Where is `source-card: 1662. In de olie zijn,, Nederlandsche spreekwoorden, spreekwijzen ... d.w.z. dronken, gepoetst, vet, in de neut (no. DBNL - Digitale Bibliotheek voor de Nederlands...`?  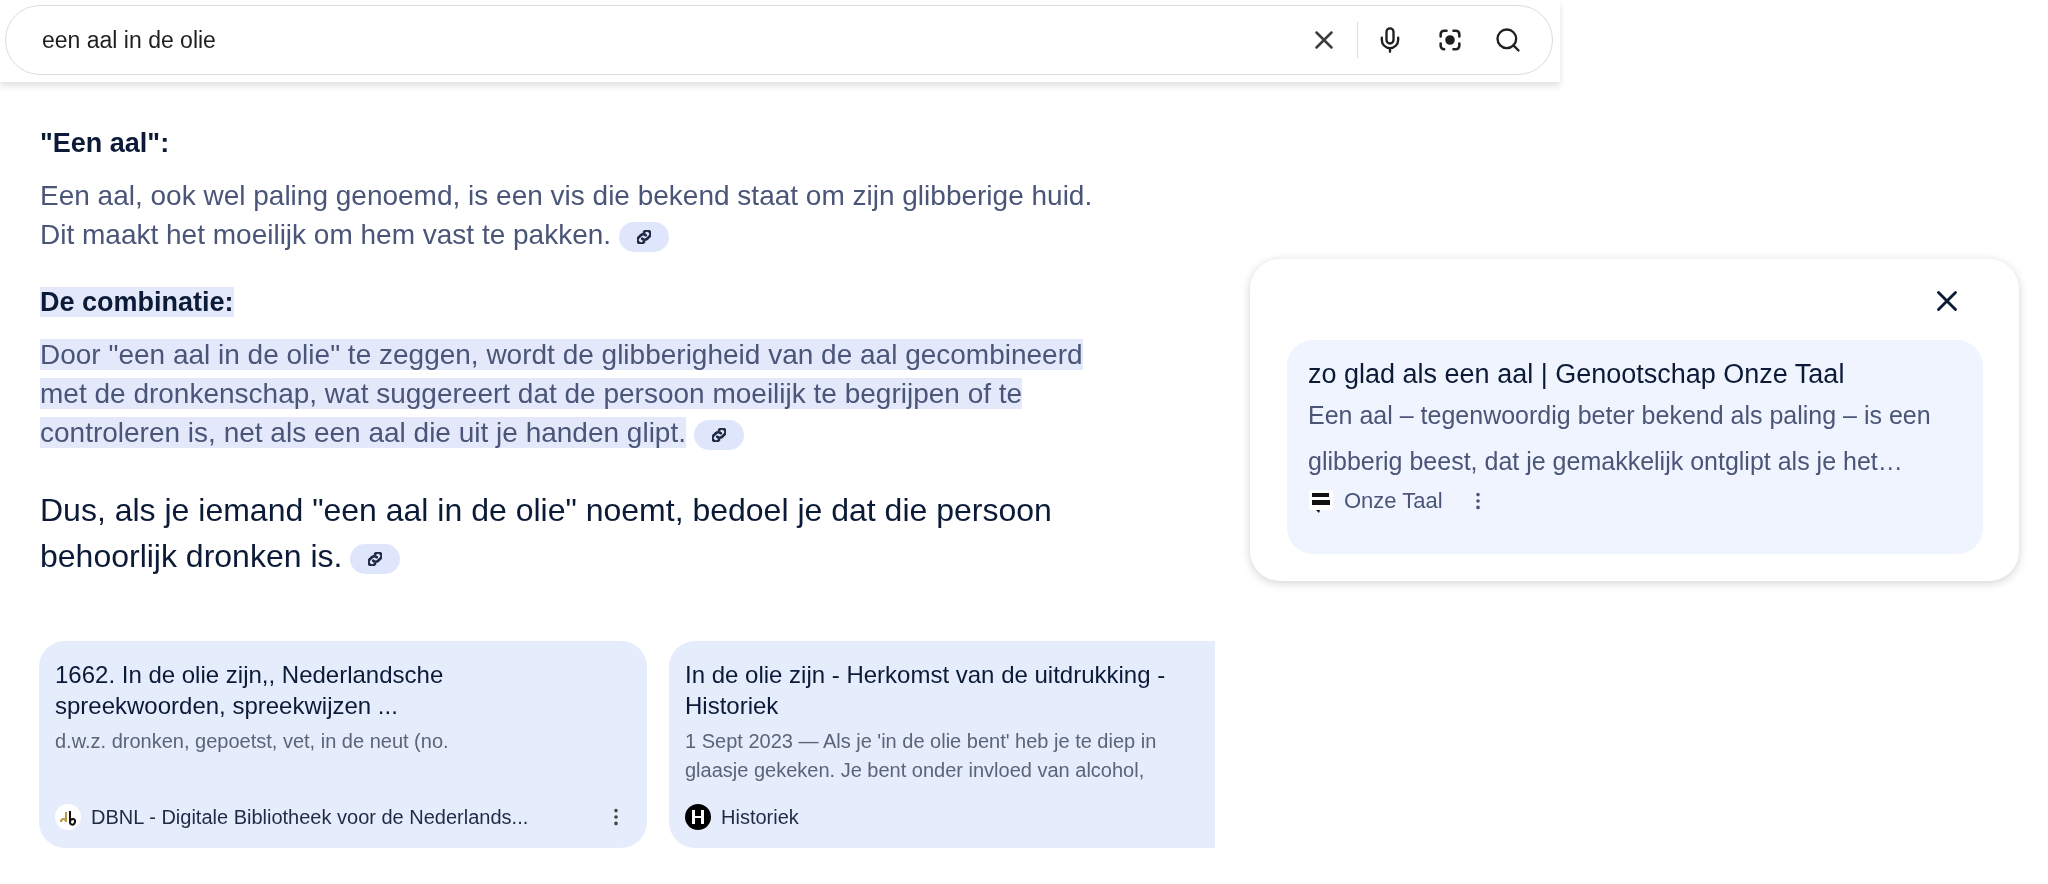
source-card: 1662. In de olie zijn,, Nederlandsche spreekwoorden, spreekwijzen ... d.w.z. dronken, gepoetst, vet, in de neut (no. DBNL - Digitale Bibliotheek voor de Nederlands... is located at coordinates (343, 744).